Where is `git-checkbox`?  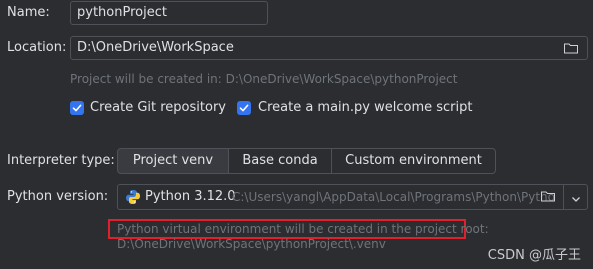
git-checkbox is located at coordinates (77, 108).